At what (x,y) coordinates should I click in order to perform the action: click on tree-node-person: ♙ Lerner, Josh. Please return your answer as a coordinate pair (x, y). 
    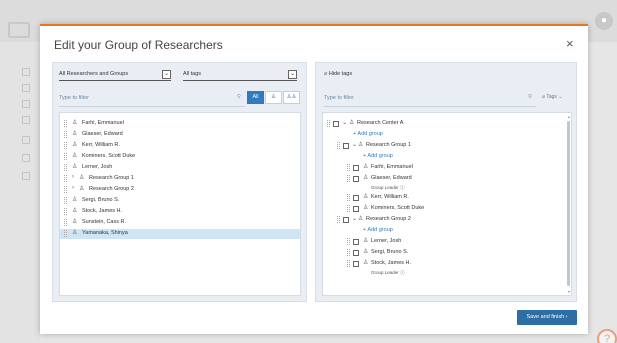
    Looking at the image, I should click on (447, 242).